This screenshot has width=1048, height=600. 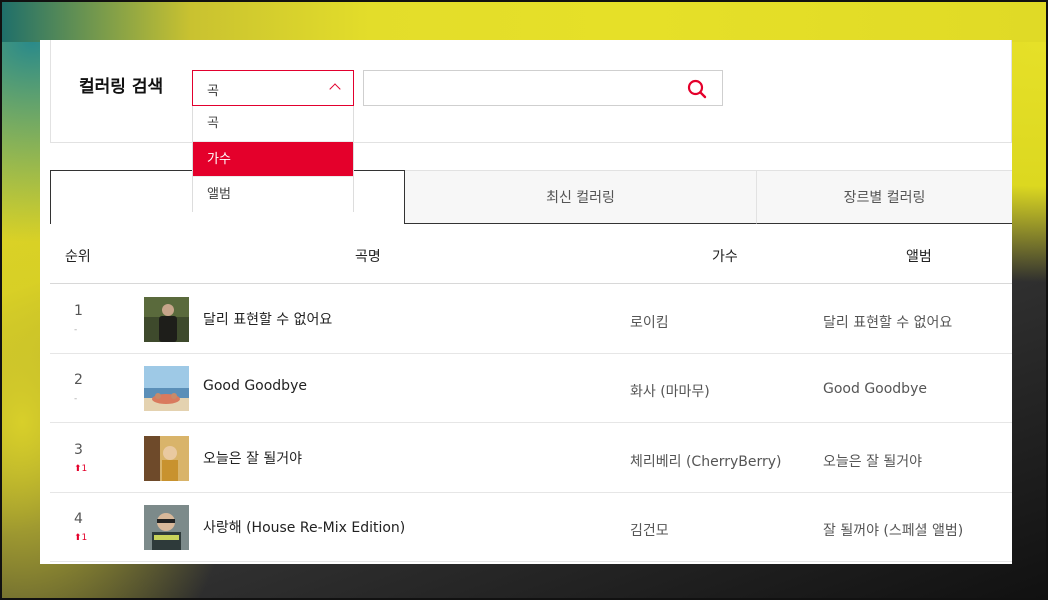 What do you see at coordinates (121, 87) in the screenshot?
I see `search-title: 컬러링 검색` at bounding box center [121, 87].